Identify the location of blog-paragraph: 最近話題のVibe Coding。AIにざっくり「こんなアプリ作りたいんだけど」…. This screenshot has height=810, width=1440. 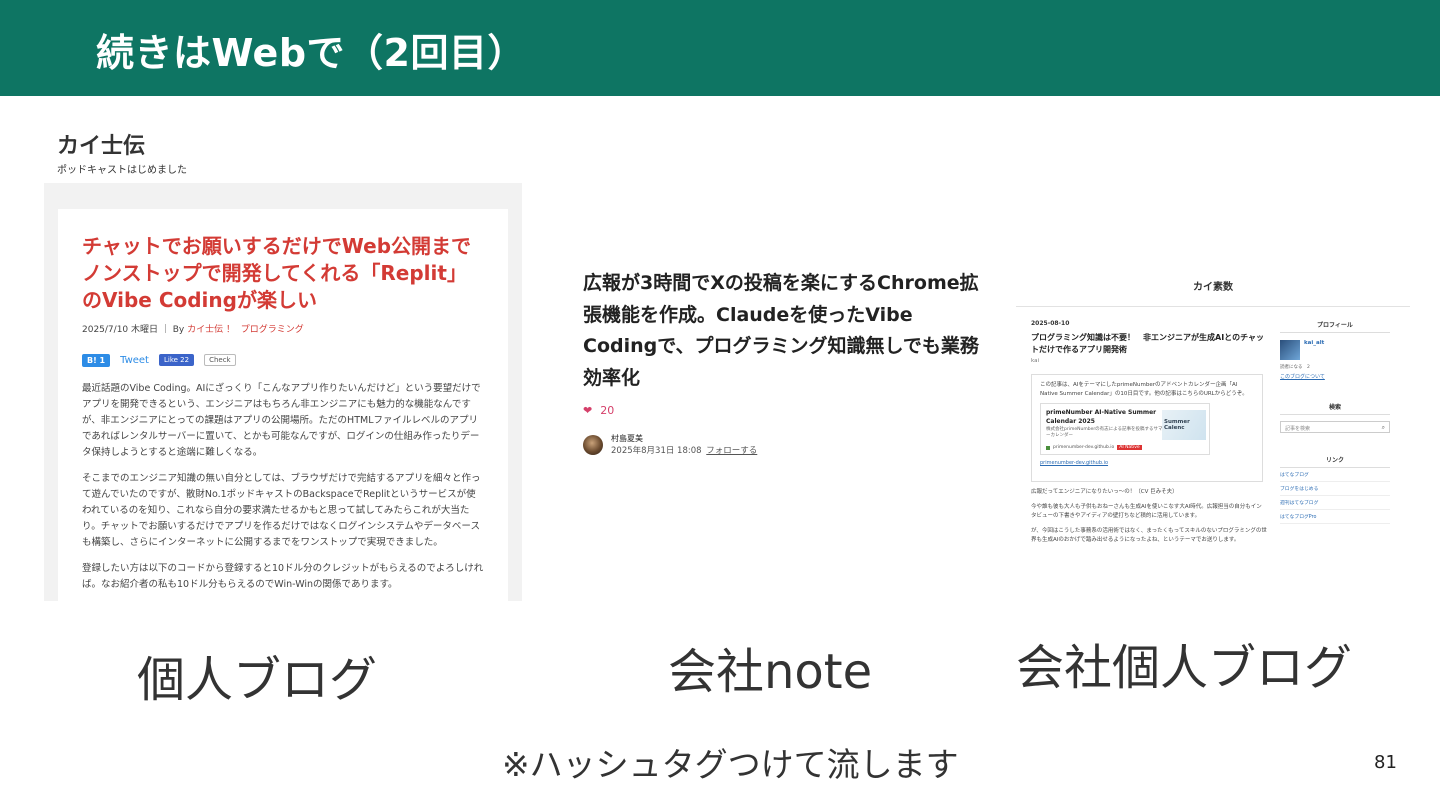
(281, 420).